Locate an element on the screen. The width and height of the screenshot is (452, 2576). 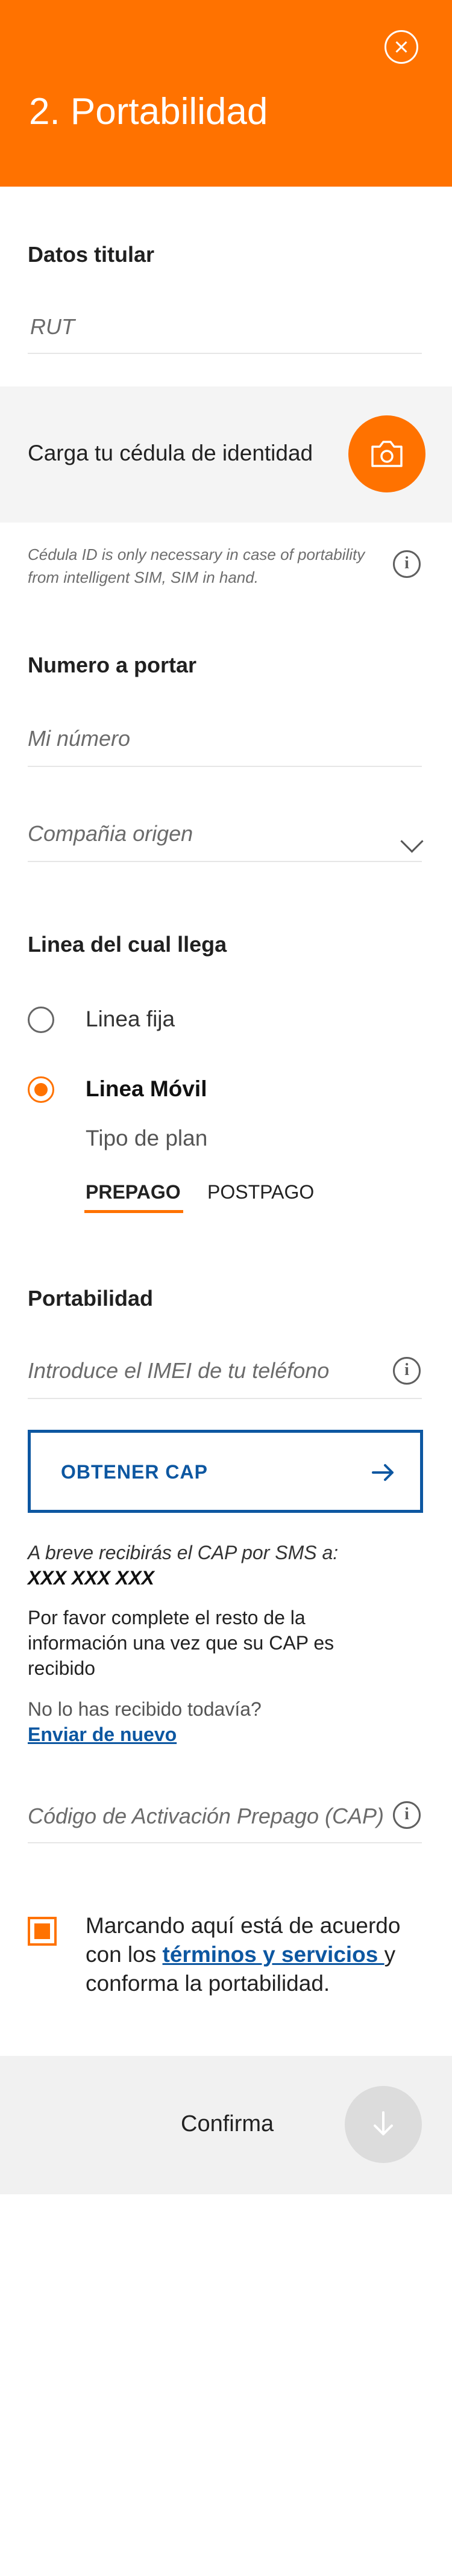
section-title-portabilidad: Portabilidad is located at coordinates (91, 1298).